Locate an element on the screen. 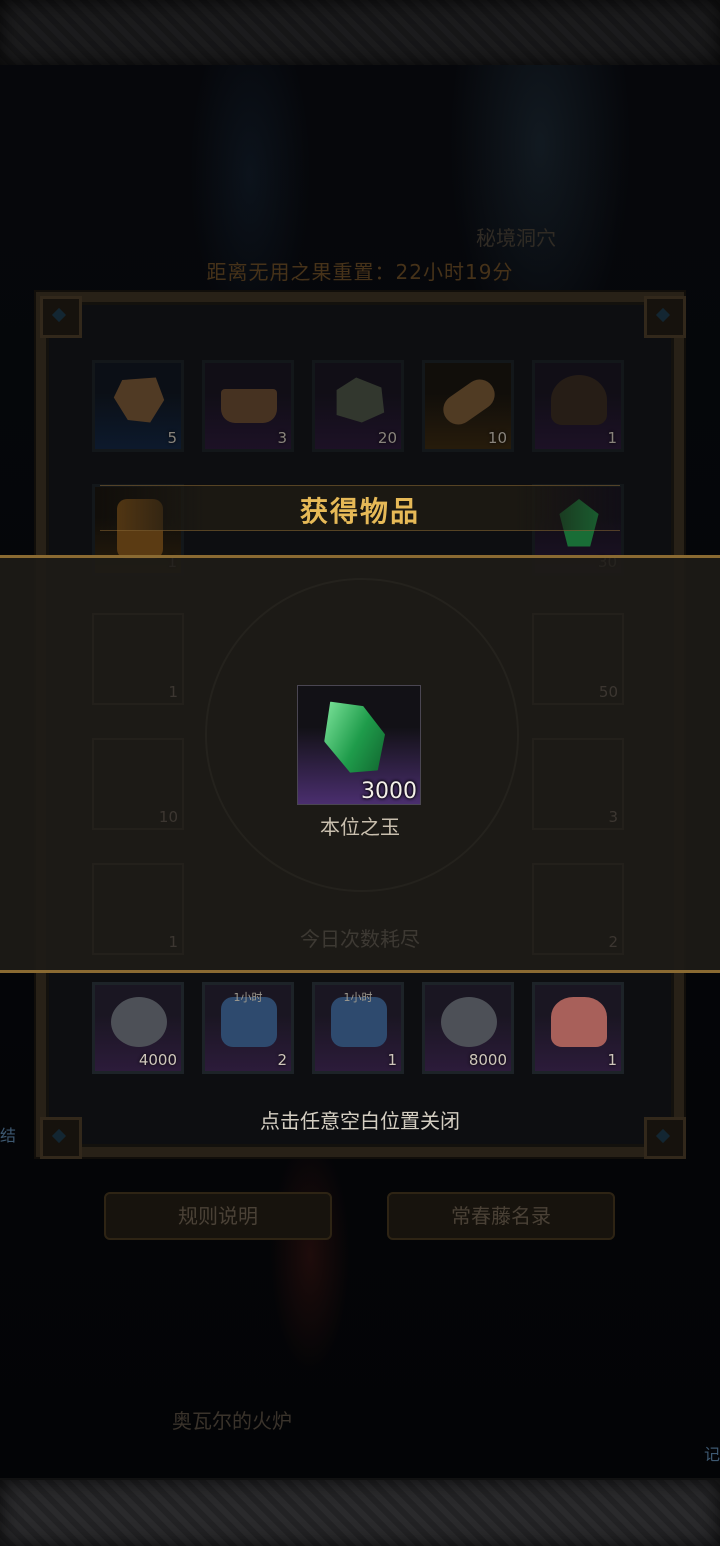  map-location-label: 奥瓦尔的火炉 is located at coordinates (232, 1419).